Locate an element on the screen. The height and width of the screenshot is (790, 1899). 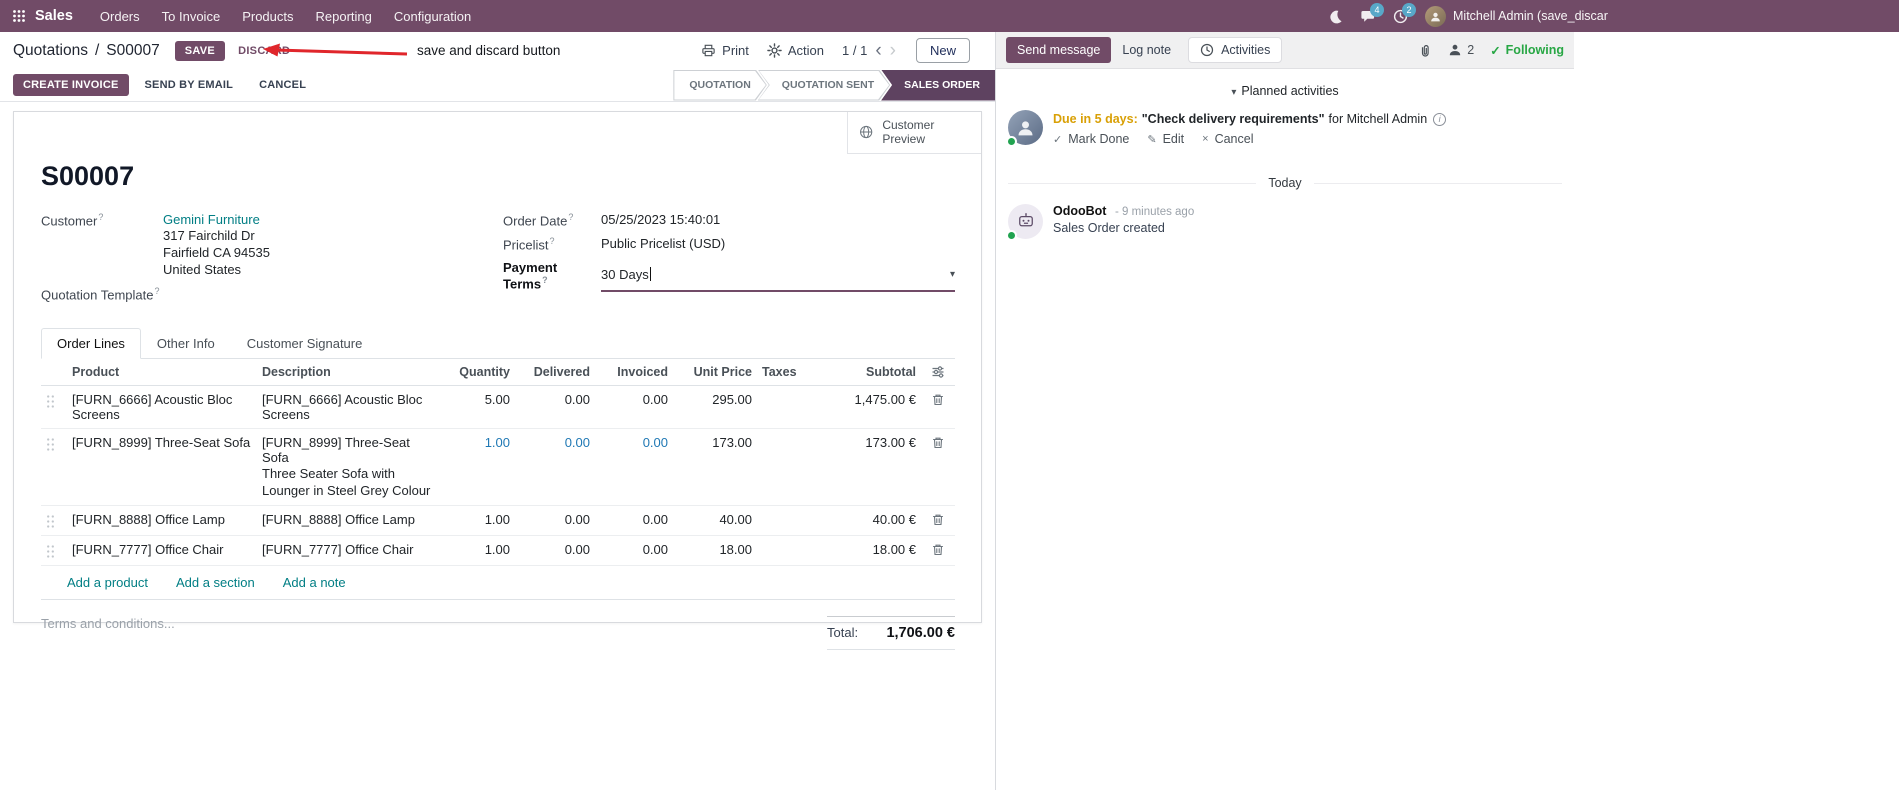
activities-tab: Activities is located at coordinates (1235, 50).